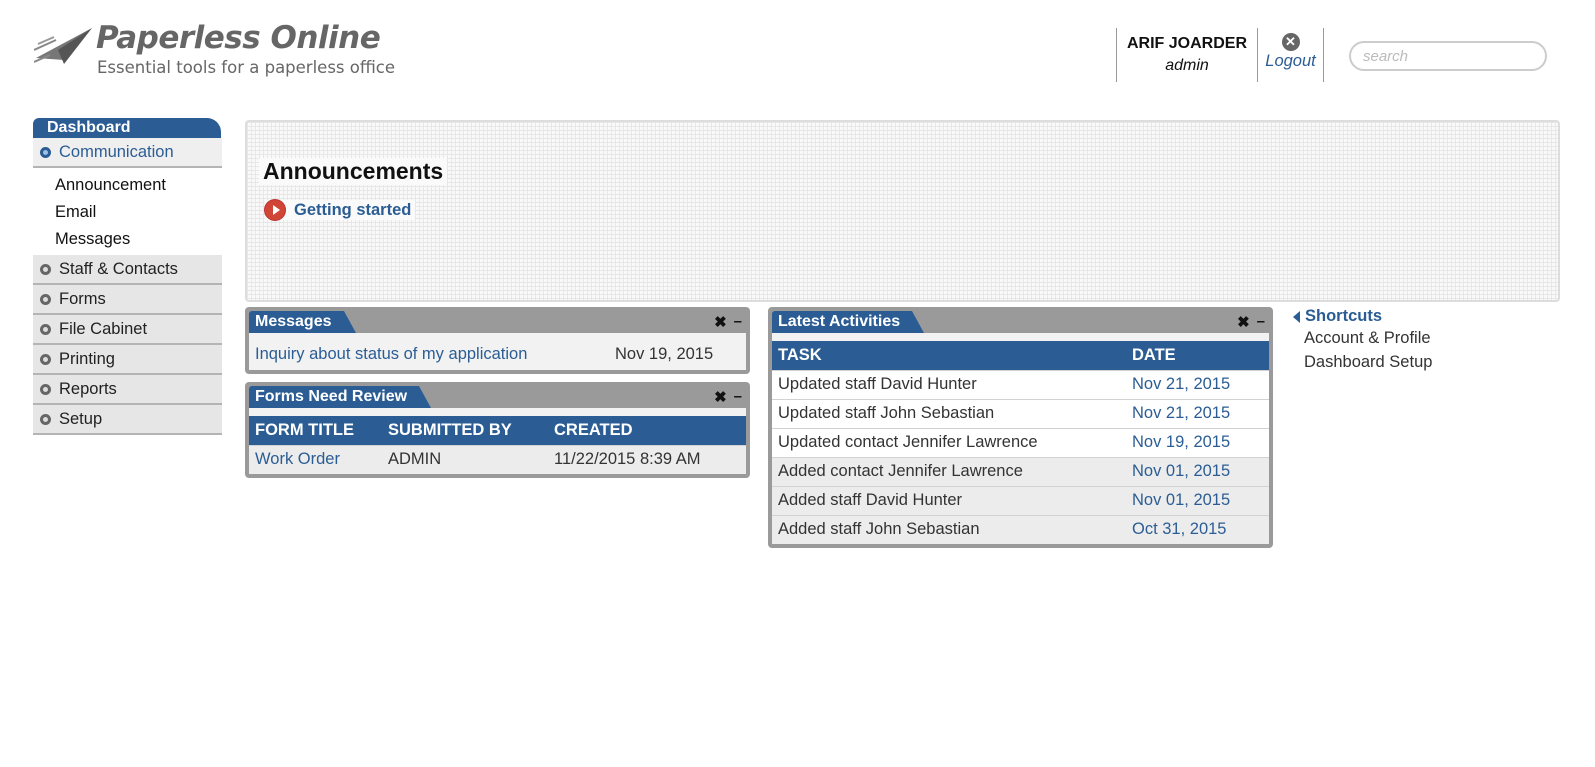 This screenshot has height=767, width=1595. I want to click on logout-label: Logout, so click(1290, 61).